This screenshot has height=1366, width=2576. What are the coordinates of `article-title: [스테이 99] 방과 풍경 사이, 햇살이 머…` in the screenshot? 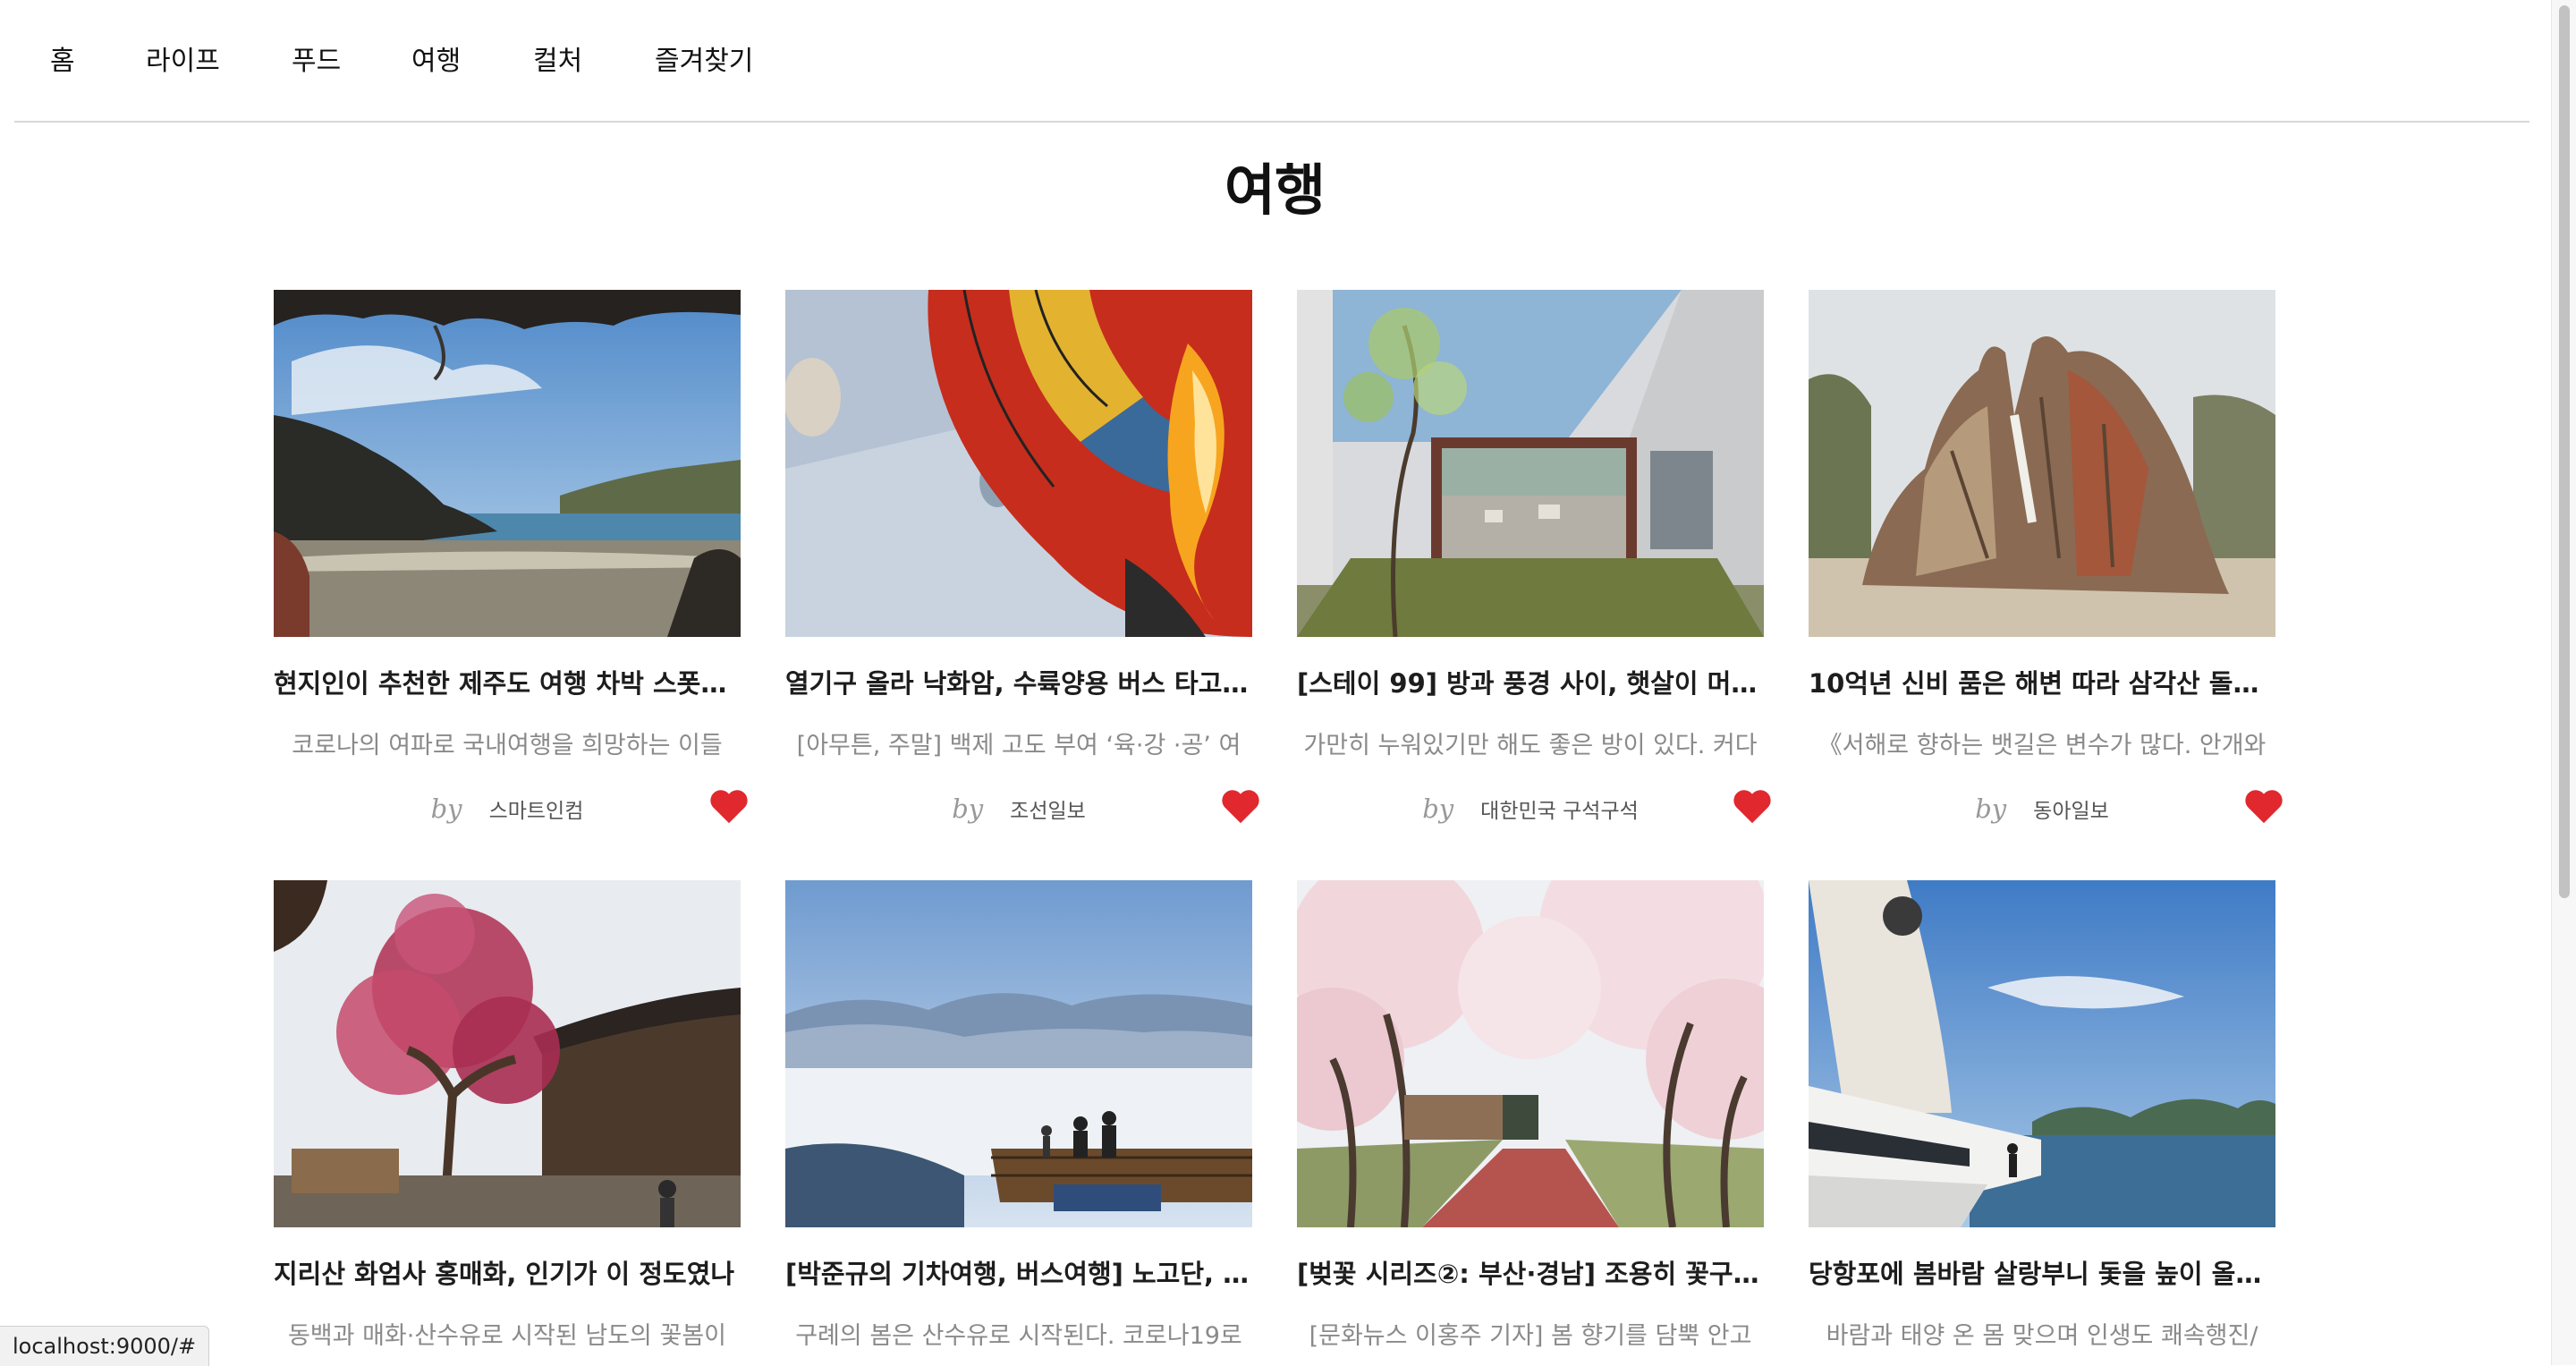 It's located at (1530, 683).